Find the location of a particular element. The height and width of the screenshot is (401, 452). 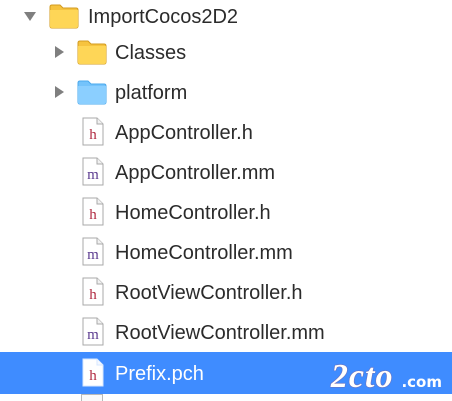

tree-row-homecontroller-mm: m HomeController.mm is located at coordinates (226, 252).